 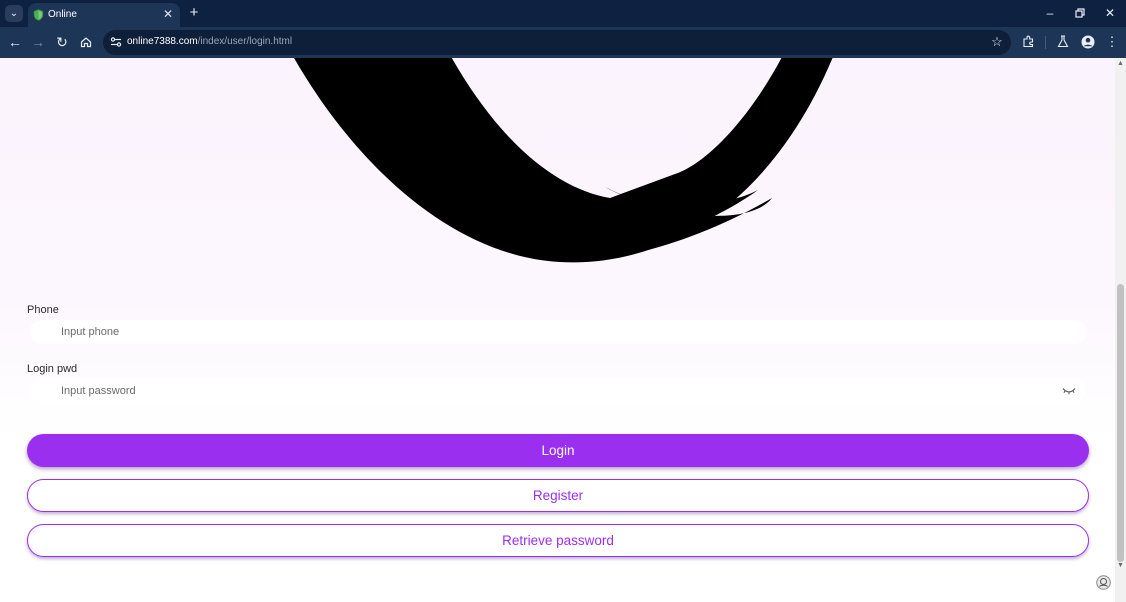 I want to click on eye-closed-icon, so click(x=1069, y=391).